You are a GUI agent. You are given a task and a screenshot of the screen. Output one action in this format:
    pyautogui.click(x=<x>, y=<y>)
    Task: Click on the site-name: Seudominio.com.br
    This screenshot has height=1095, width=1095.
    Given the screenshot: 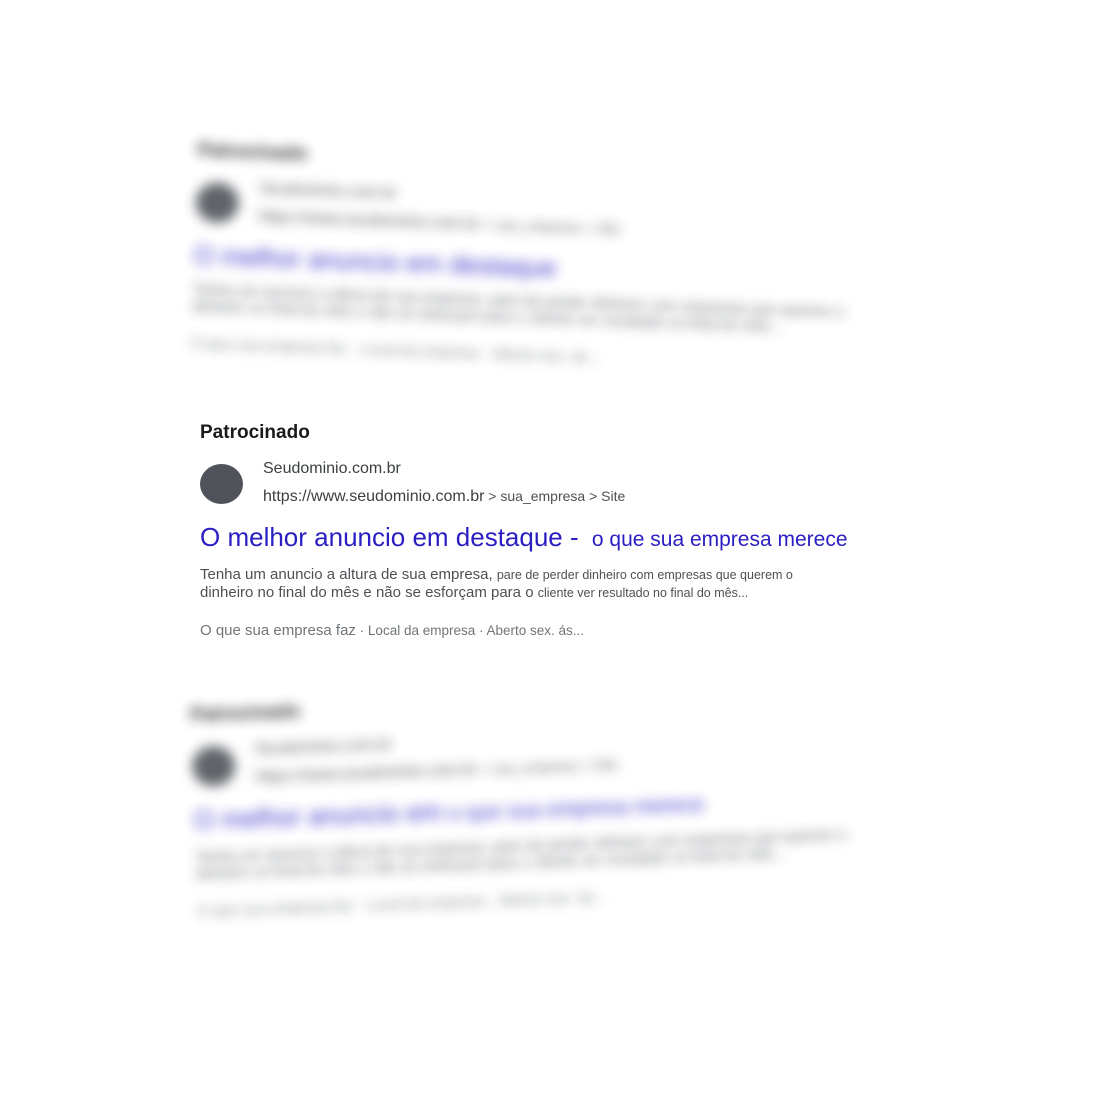 What is the action you would take?
    pyautogui.click(x=332, y=468)
    